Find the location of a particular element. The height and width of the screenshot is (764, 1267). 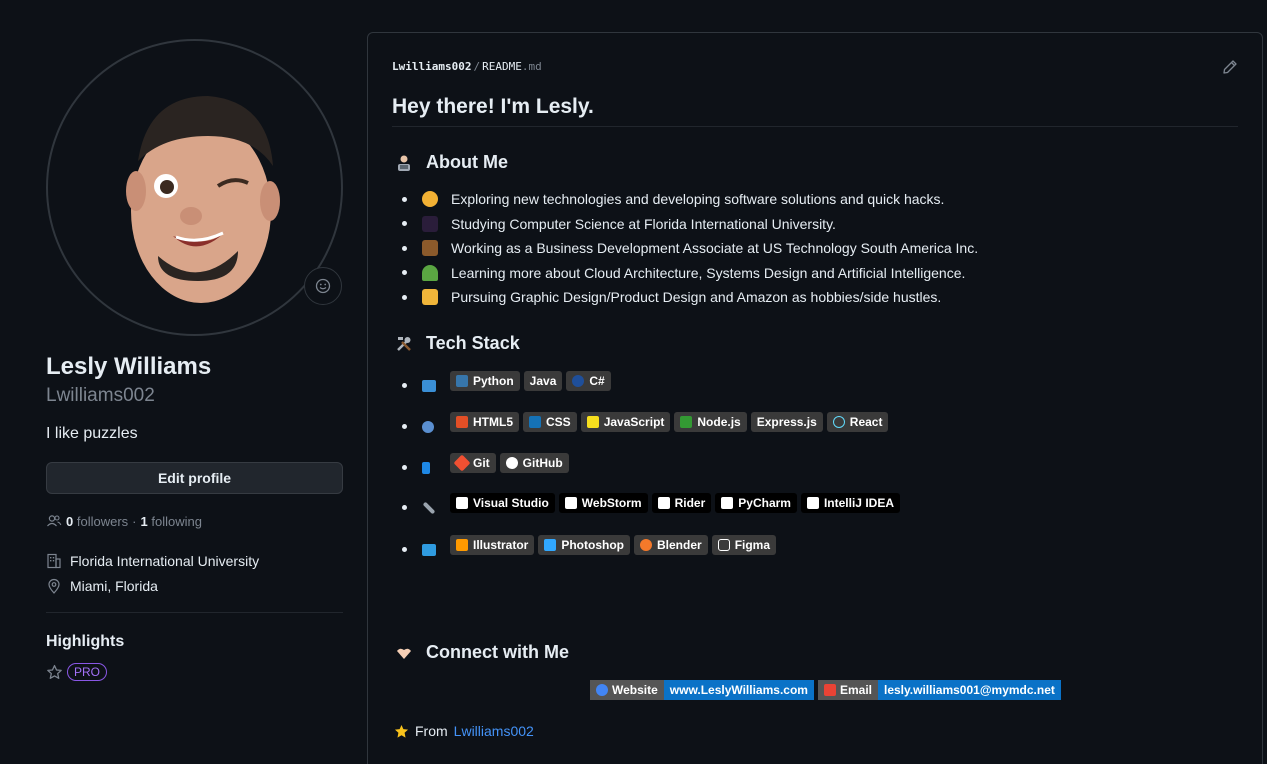

webstorm-icon is located at coordinates (570, 503).